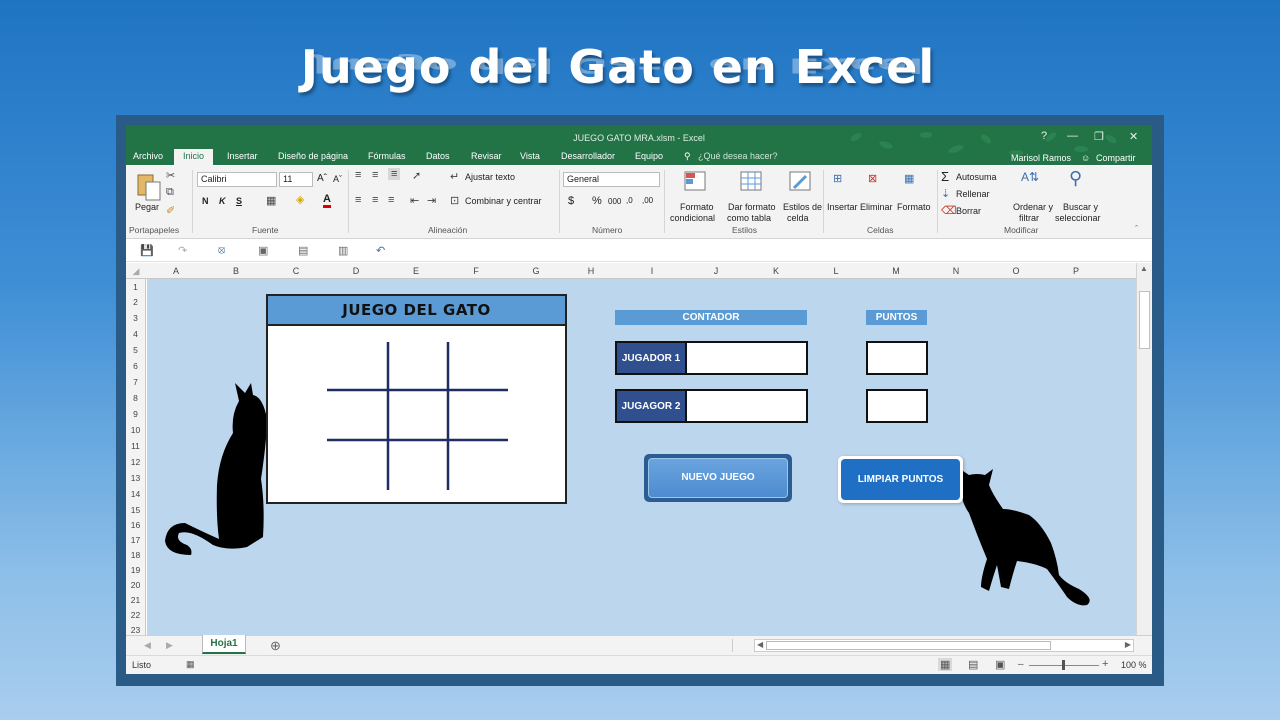  Describe the element at coordinates (149, 187) in the screenshot. I see `paste-icon` at that location.